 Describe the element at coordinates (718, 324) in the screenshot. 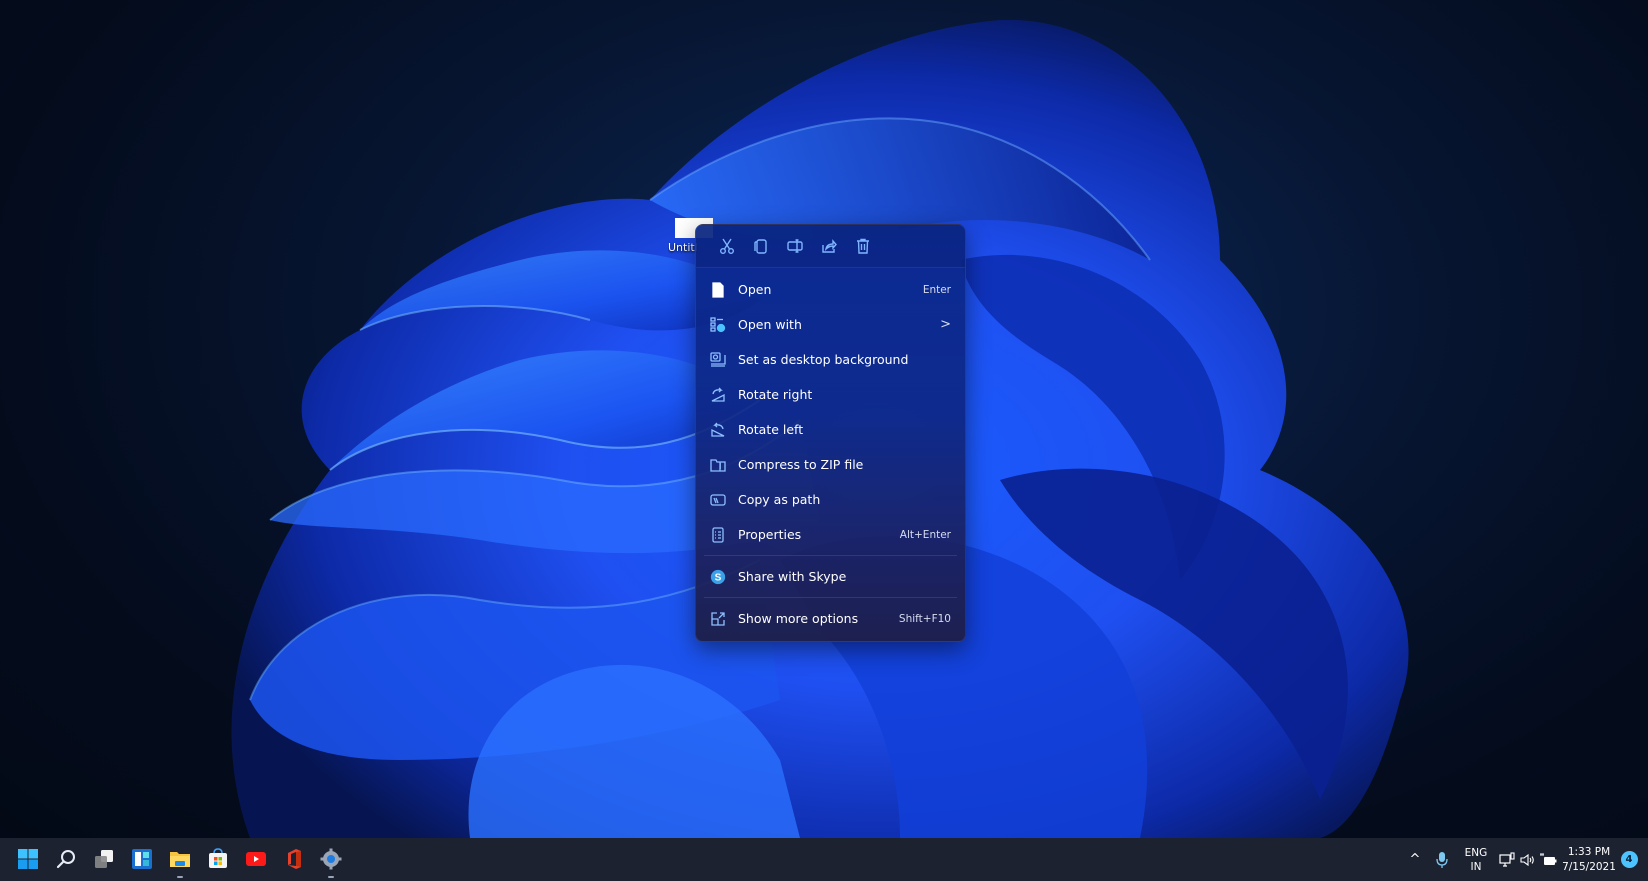

I see `open-with-icon` at that location.